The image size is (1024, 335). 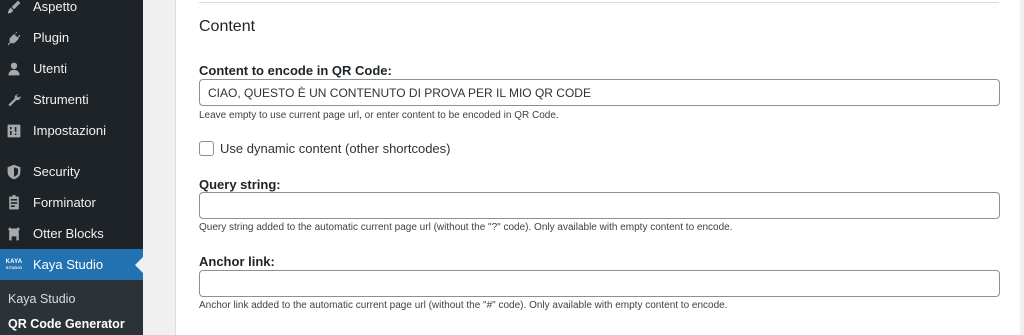 I want to click on panel-divider, so click(x=599, y=2).